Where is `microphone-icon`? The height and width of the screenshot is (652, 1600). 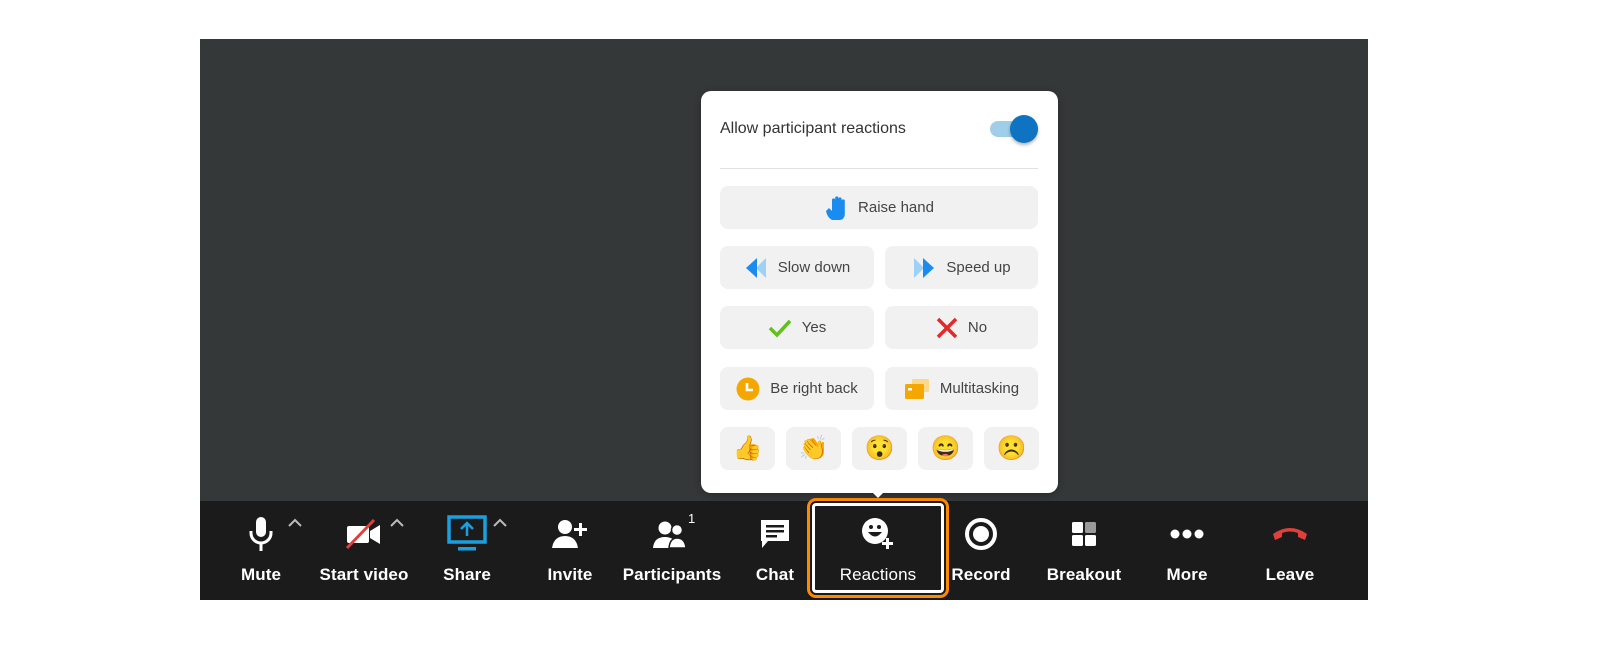
microphone-icon is located at coordinates (261, 534).